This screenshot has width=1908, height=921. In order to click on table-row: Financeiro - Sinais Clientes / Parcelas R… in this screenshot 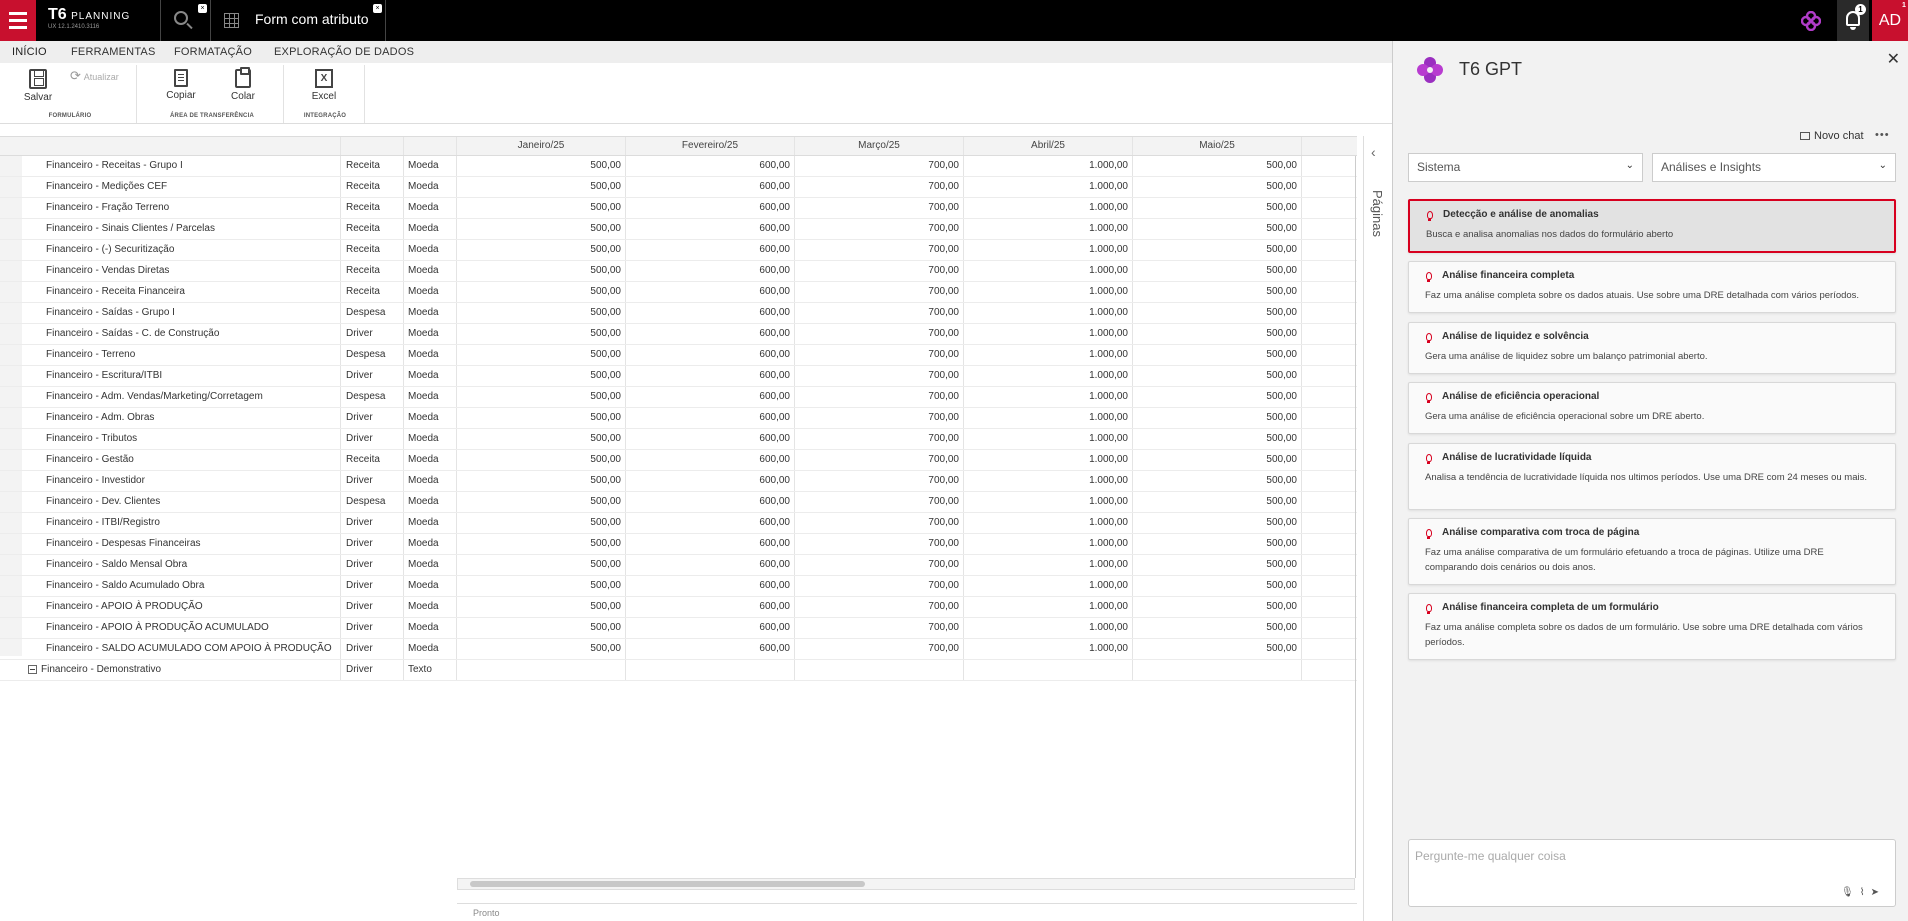, I will do `click(678, 229)`.